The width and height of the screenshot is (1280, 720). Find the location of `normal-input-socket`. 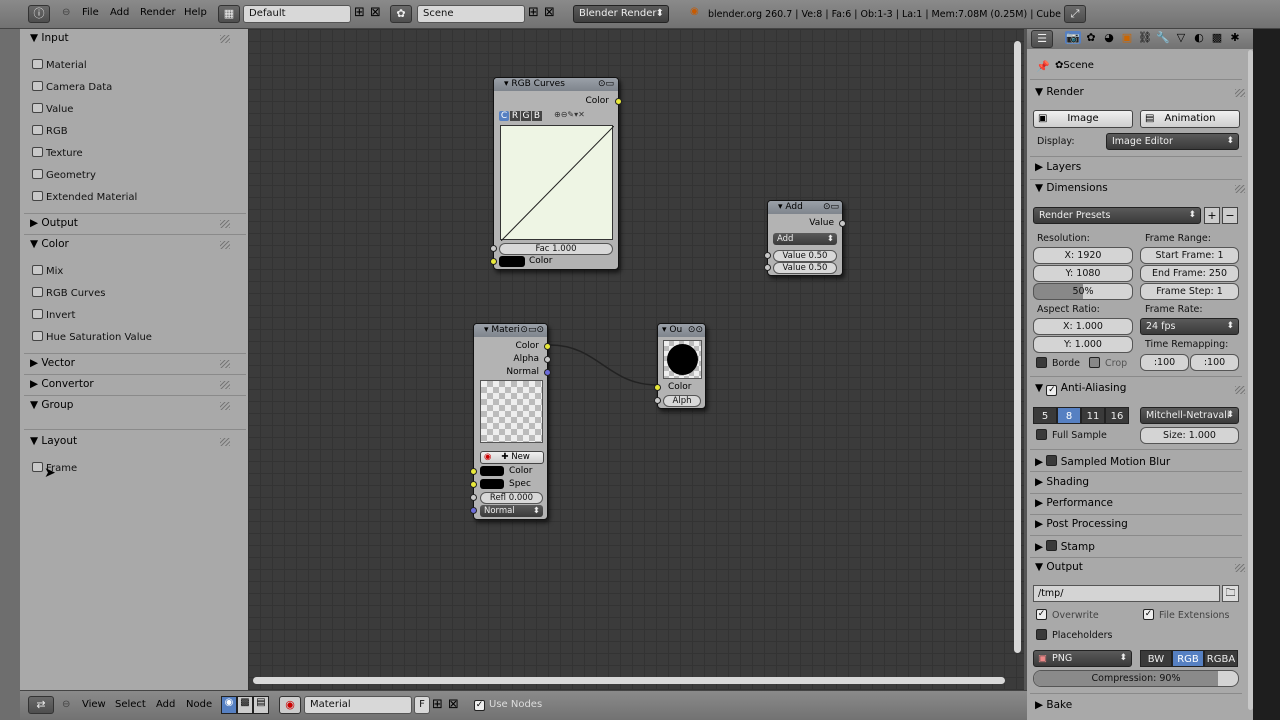

normal-input-socket is located at coordinates (473, 510).